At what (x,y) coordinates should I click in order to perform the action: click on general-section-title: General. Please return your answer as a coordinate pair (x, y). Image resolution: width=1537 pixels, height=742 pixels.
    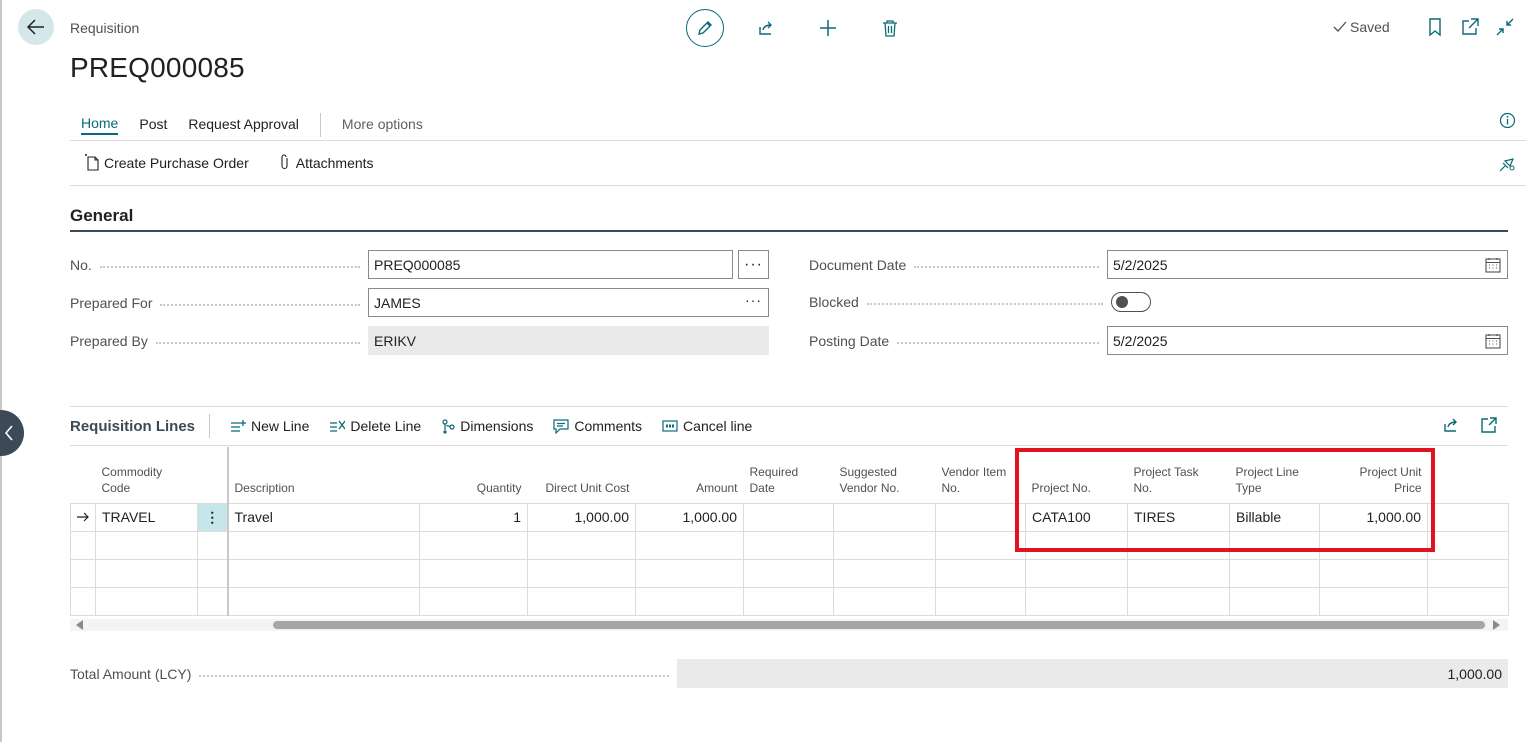
    Looking at the image, I should click on (101, 216).